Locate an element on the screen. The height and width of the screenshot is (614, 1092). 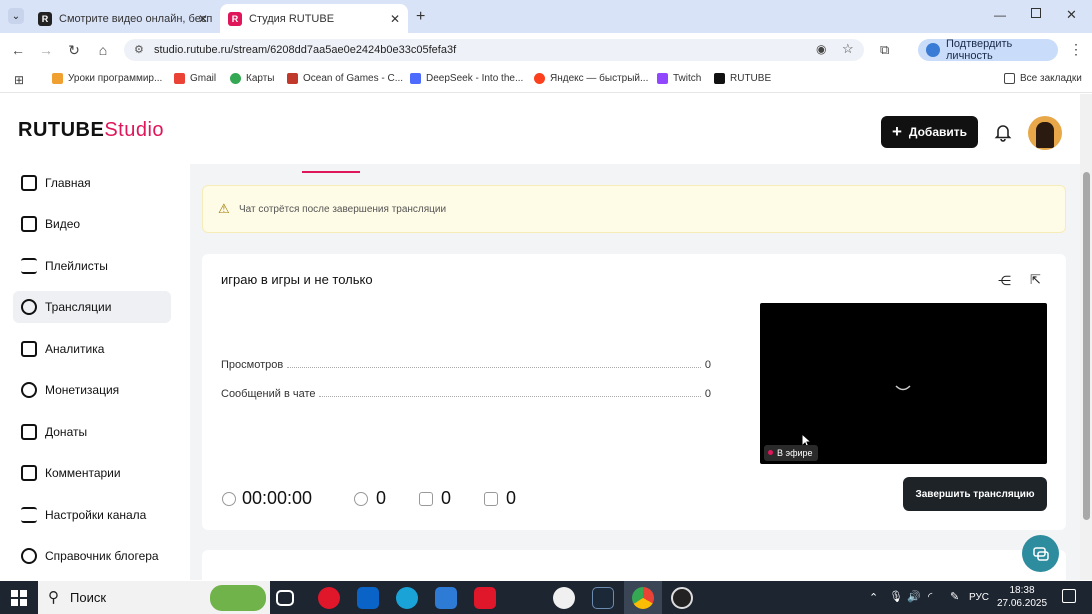
sidebar-item-comments: Комментарии is located at coordinates (92, 473).